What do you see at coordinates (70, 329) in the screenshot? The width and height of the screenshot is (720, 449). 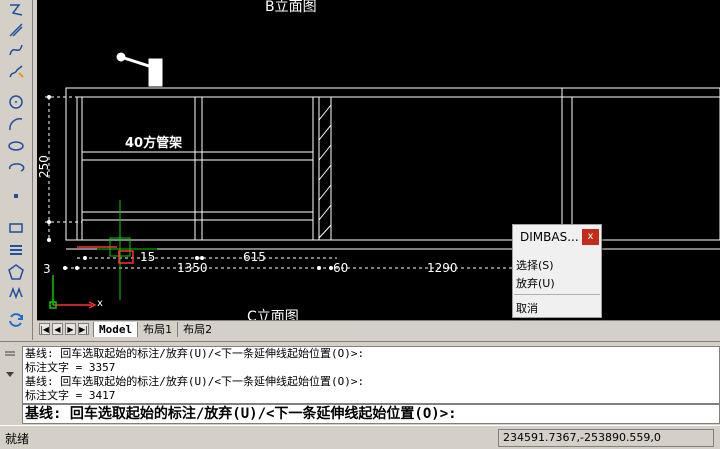 I see `next-tab-button: ▶` at bounding box center [70, 329].